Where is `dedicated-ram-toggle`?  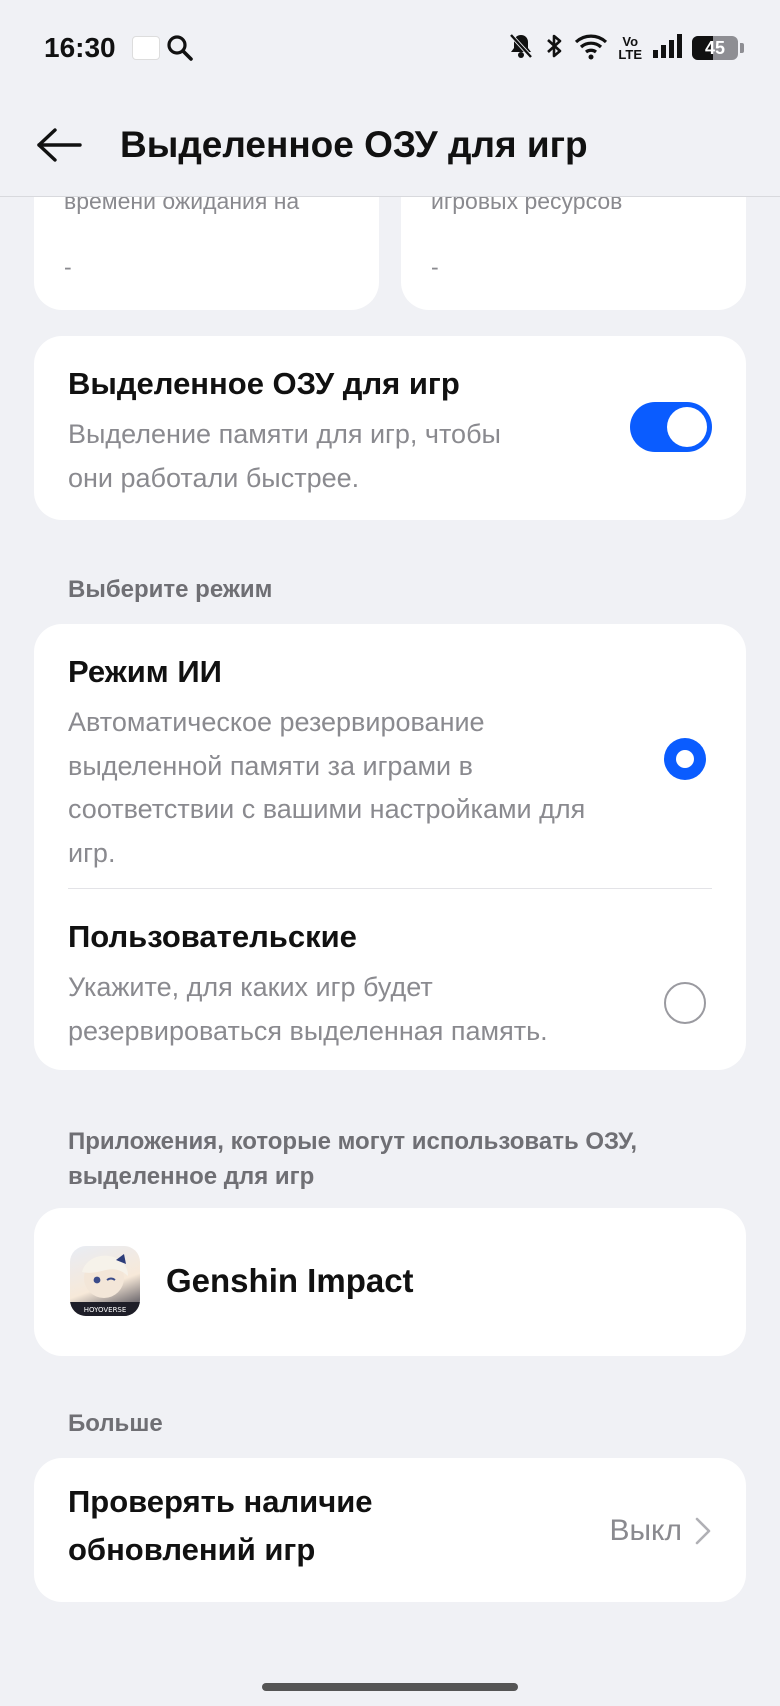 dedicated-ram-toggle is located at coordinates (671, 427).